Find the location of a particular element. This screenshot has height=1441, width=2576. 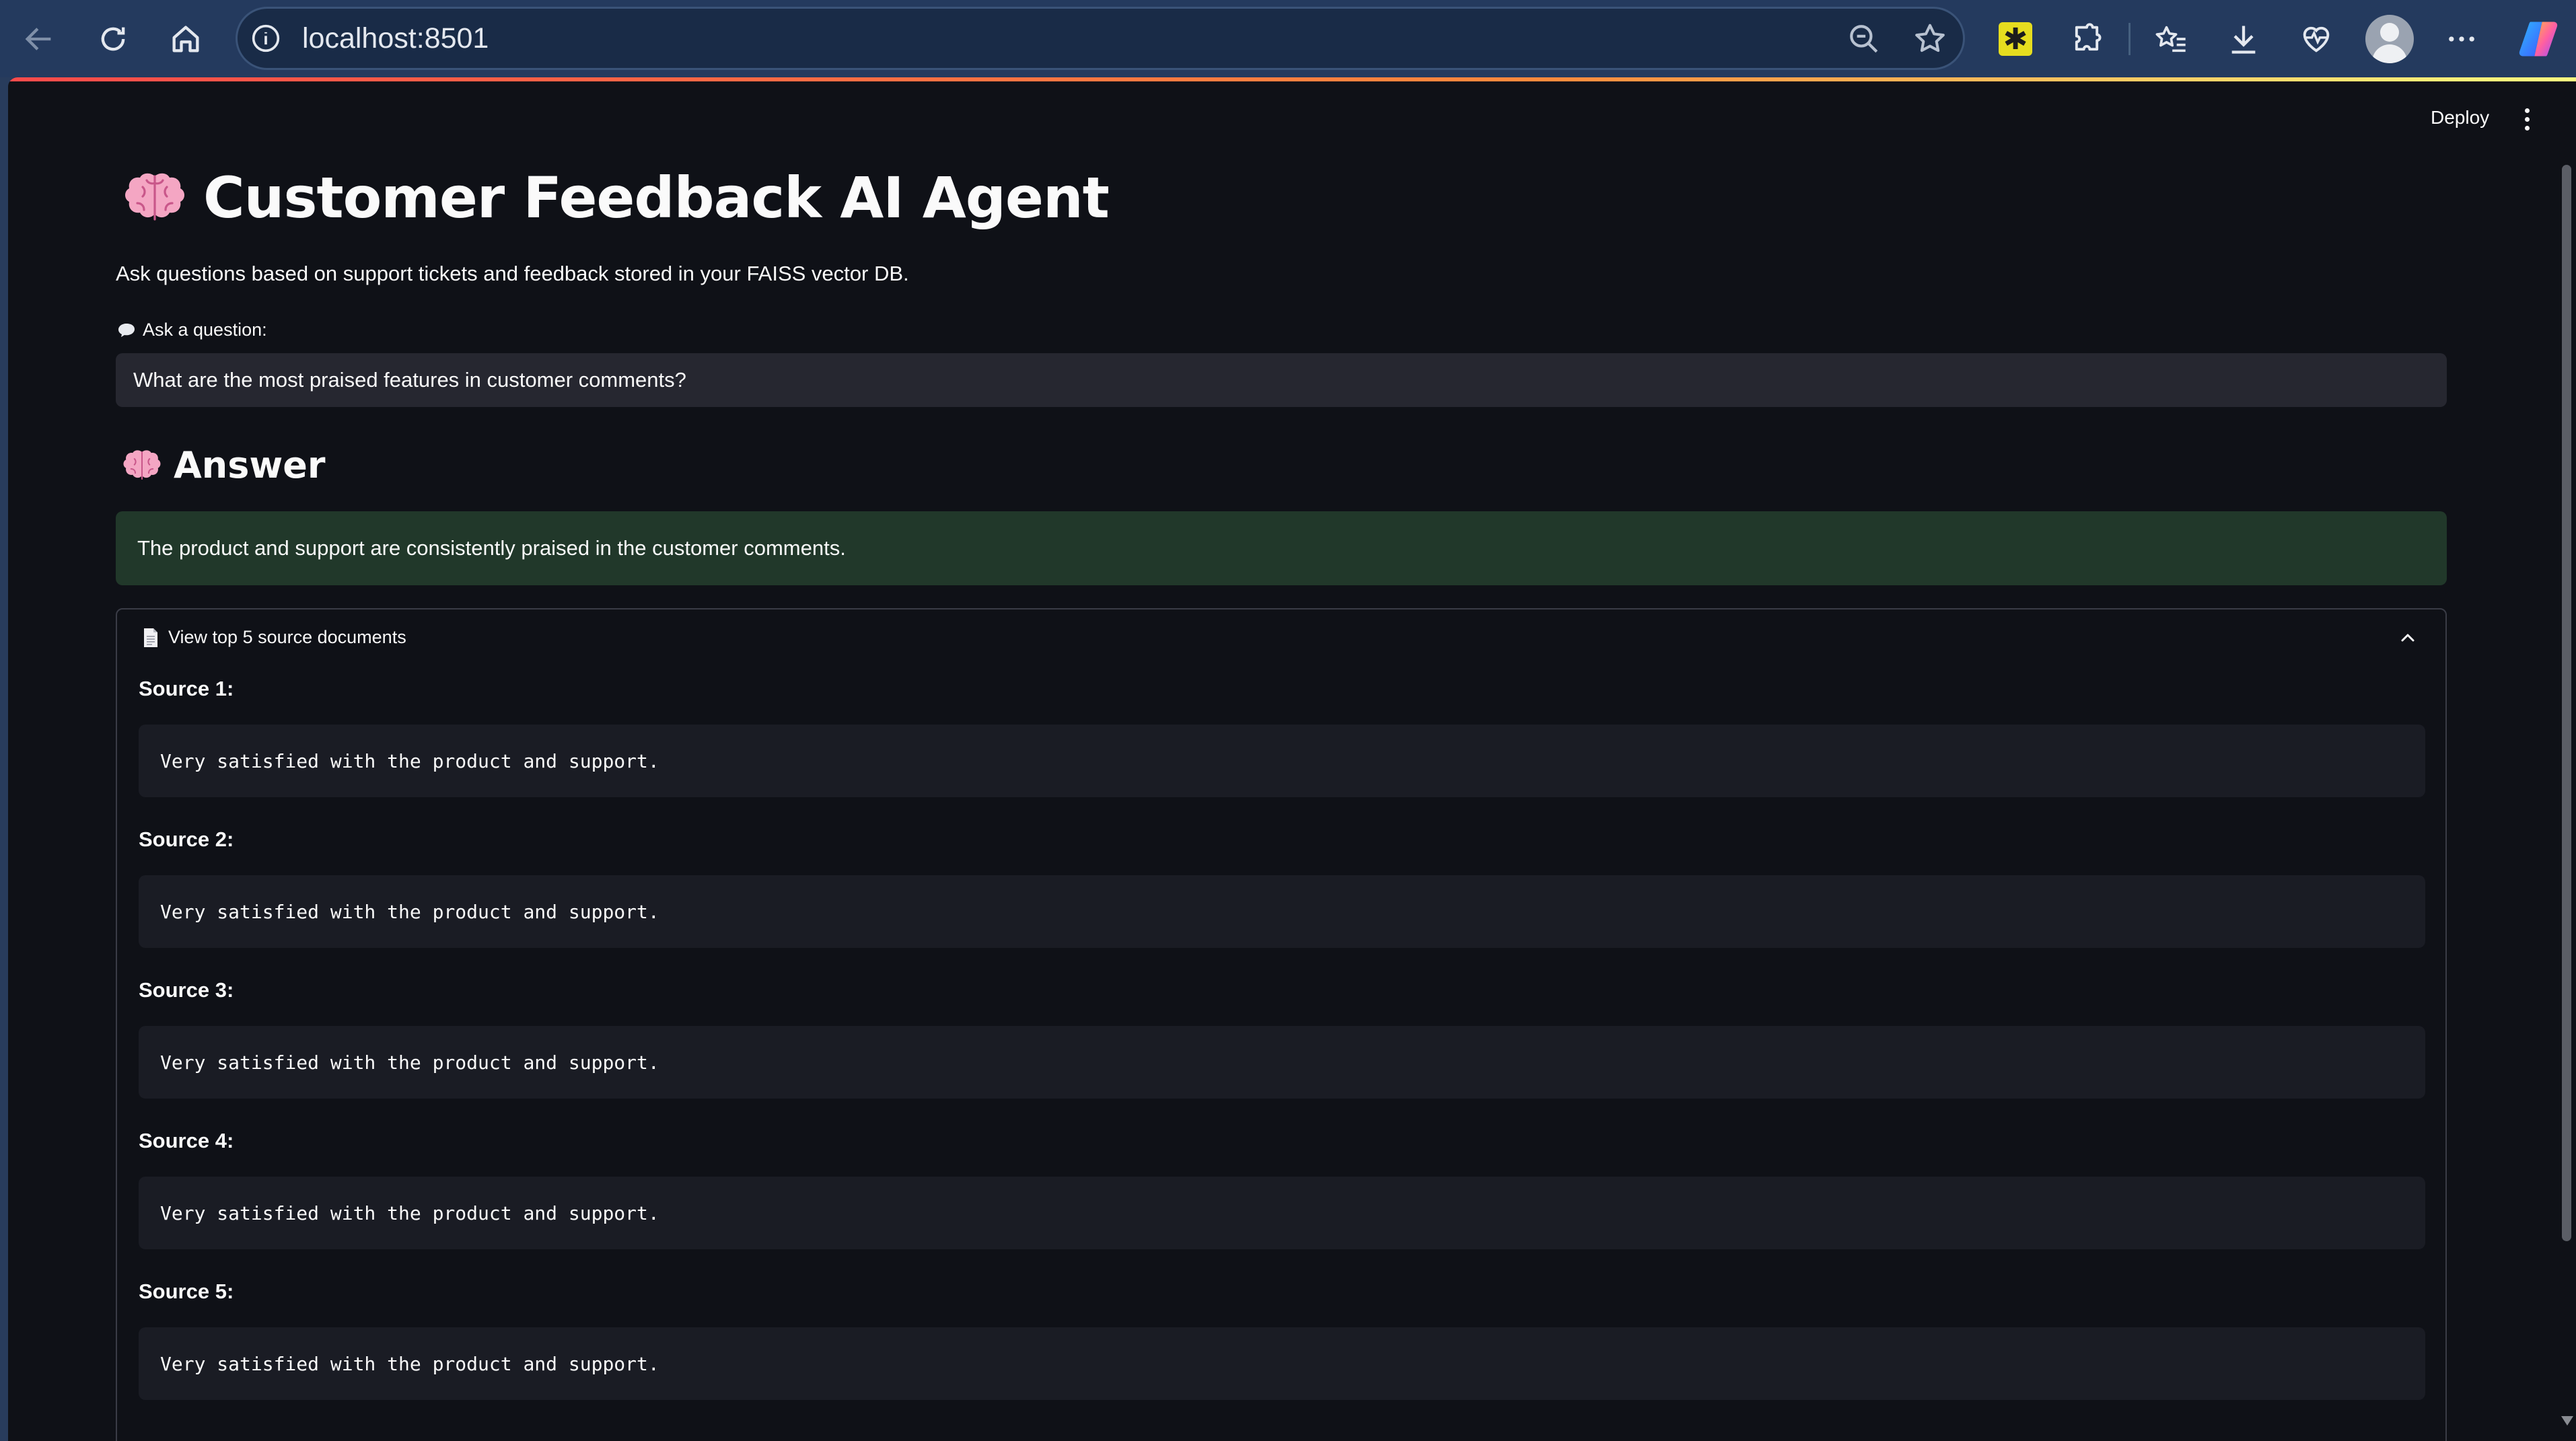

speech-bubble-icon is located at coordinates (126, 330).